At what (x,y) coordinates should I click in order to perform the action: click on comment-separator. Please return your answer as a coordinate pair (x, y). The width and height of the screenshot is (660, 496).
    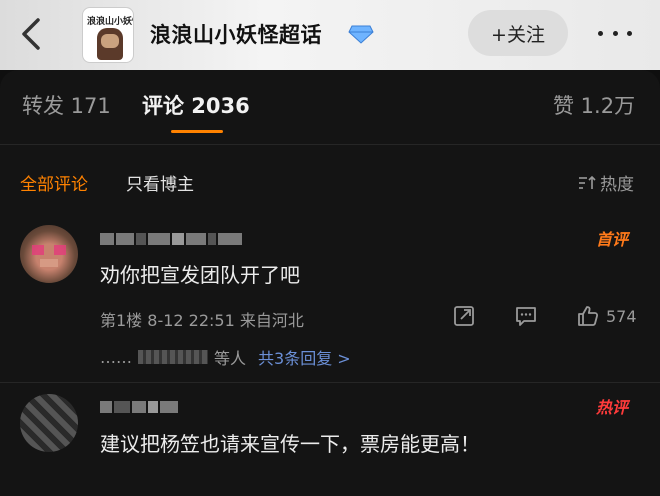
    Looking at the image, I should click on (330, 382).